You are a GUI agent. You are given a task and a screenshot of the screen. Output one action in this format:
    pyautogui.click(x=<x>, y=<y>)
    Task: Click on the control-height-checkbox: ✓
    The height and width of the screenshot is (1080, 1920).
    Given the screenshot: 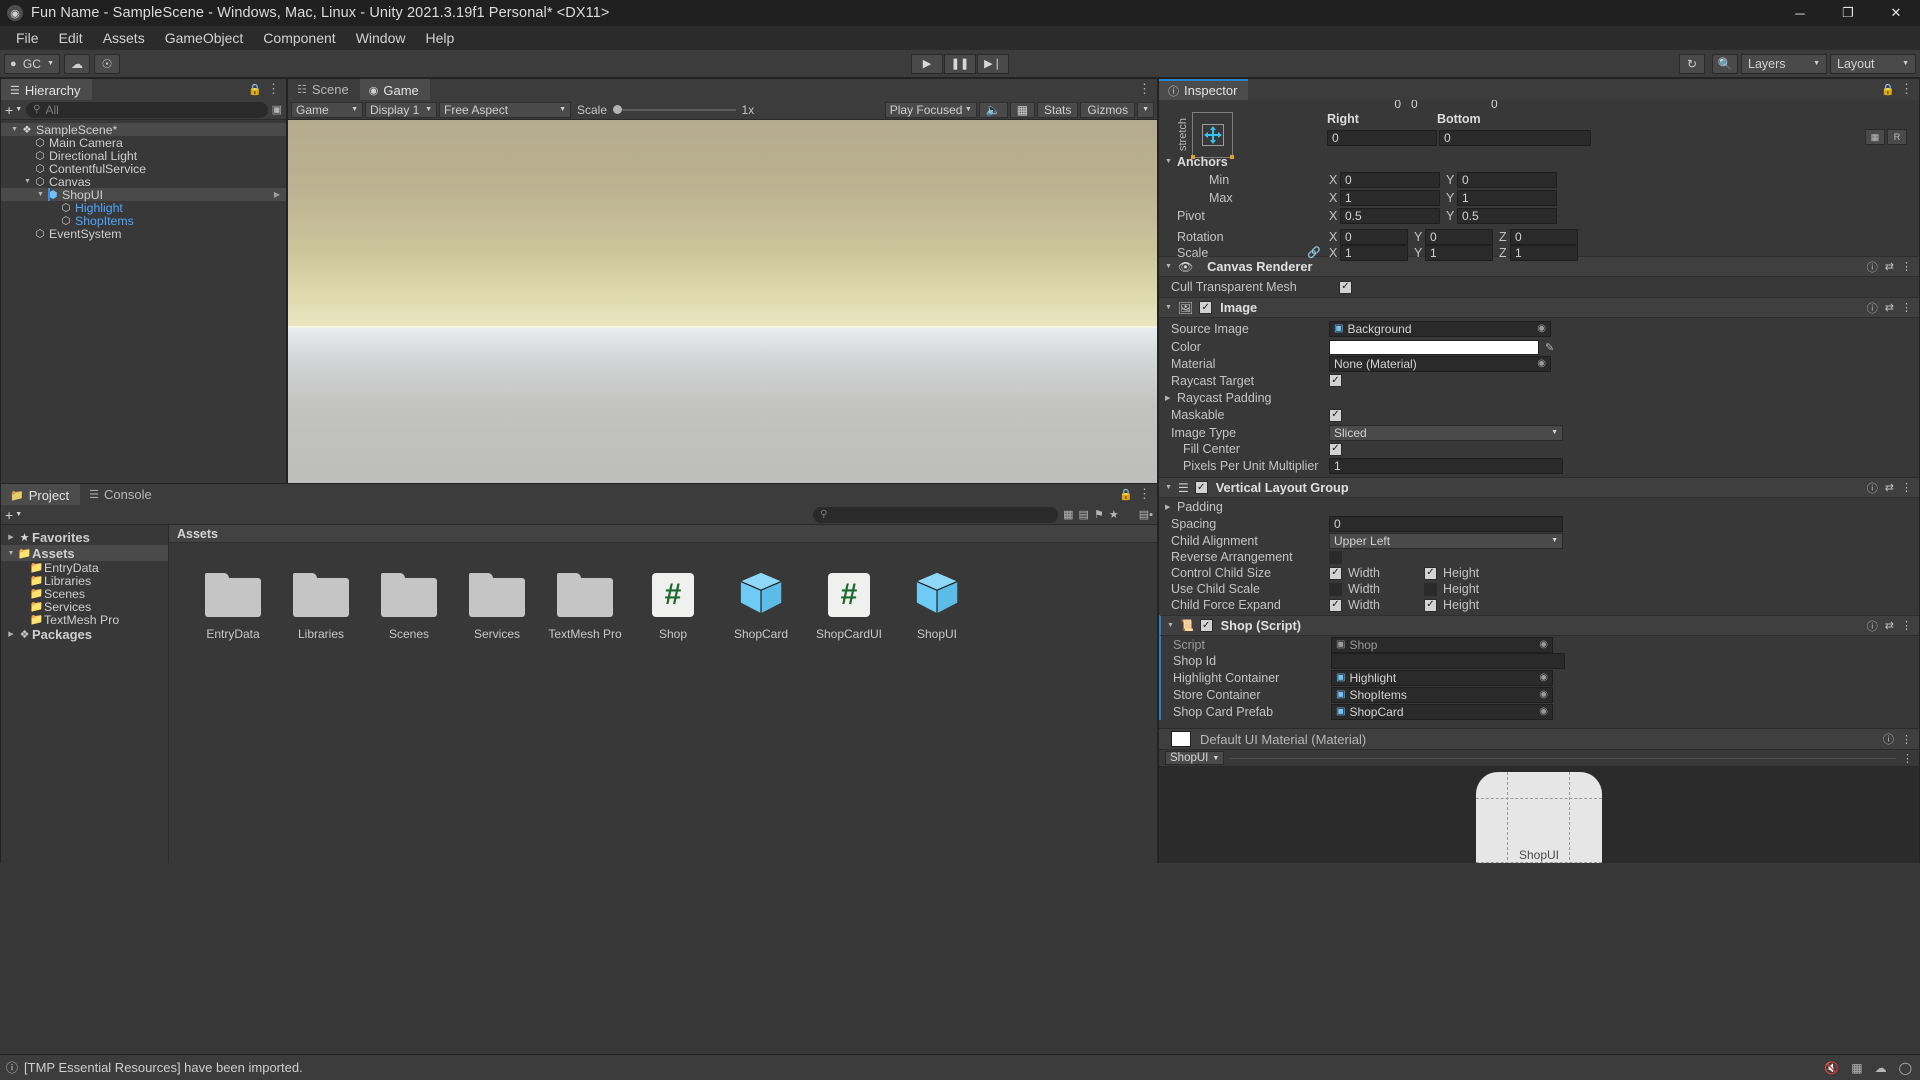 What is the action you would take?
    pyautogui.click(x=1430, y=573)
    